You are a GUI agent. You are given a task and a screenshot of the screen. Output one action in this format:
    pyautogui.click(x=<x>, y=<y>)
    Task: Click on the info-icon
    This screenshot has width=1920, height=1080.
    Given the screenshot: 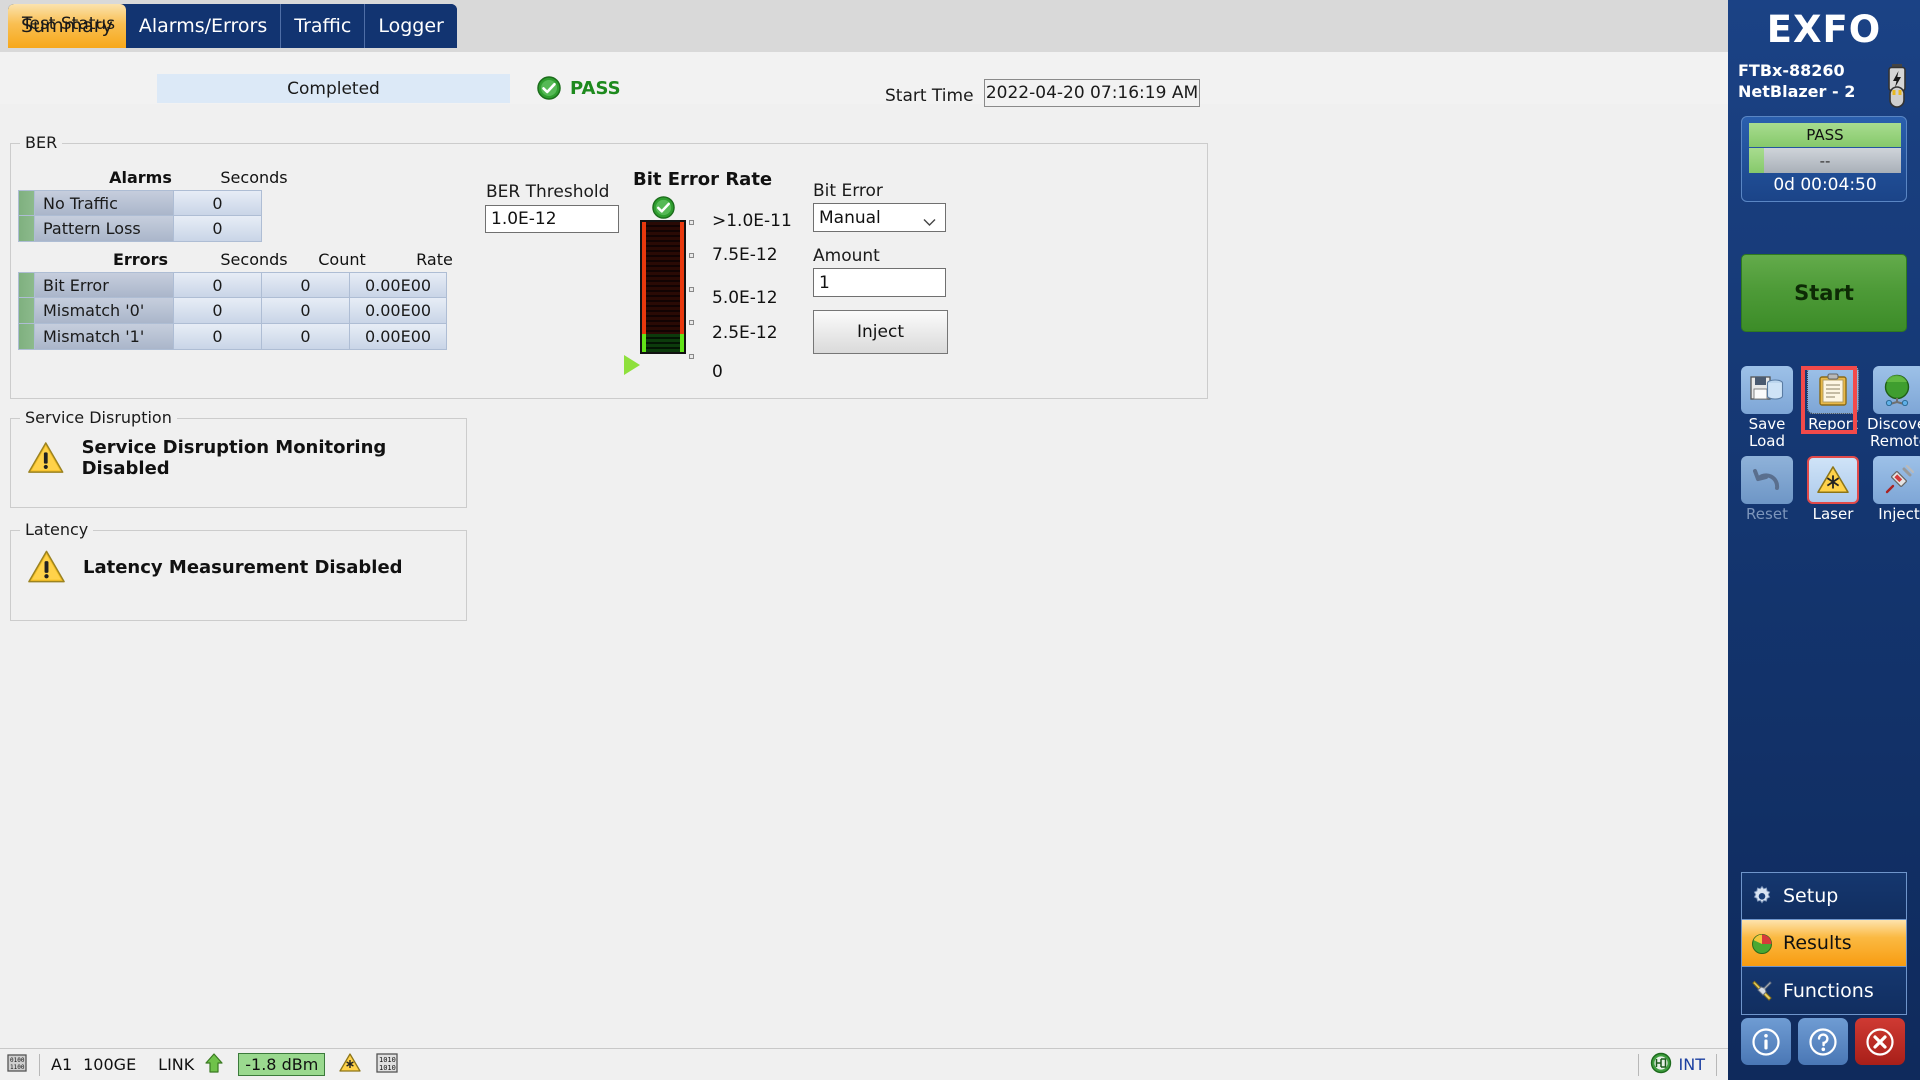 What is the action you would take?
    pyautogui.click(x=1766, y=1041)
    